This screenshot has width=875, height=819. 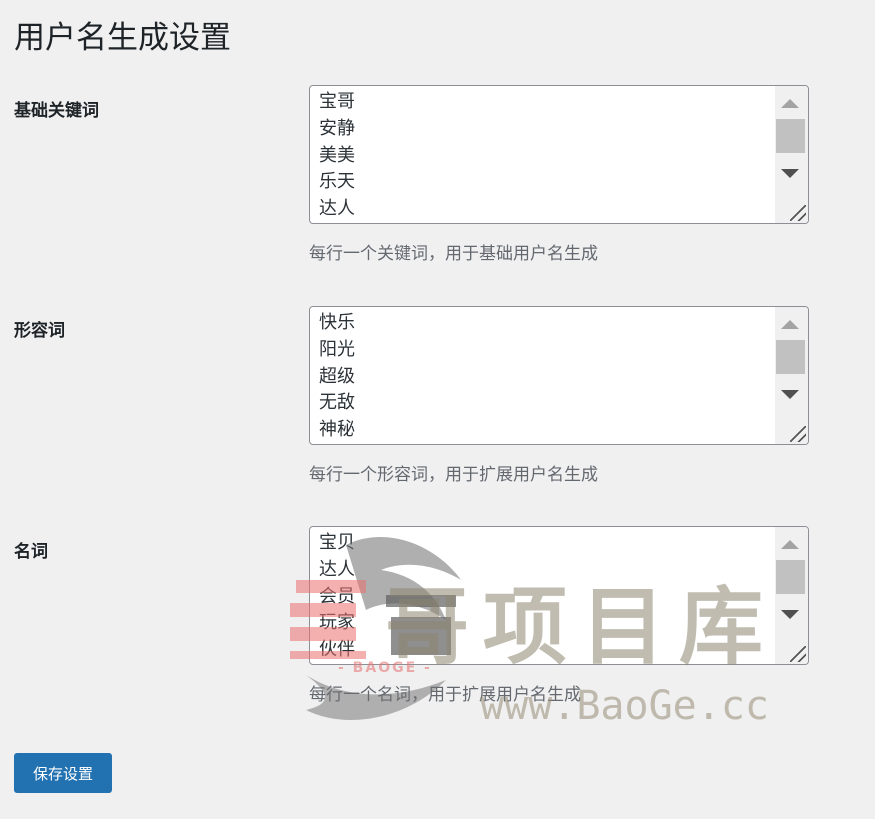 I want to click on textarea-line: 快乐, so click(x=337, y=322).